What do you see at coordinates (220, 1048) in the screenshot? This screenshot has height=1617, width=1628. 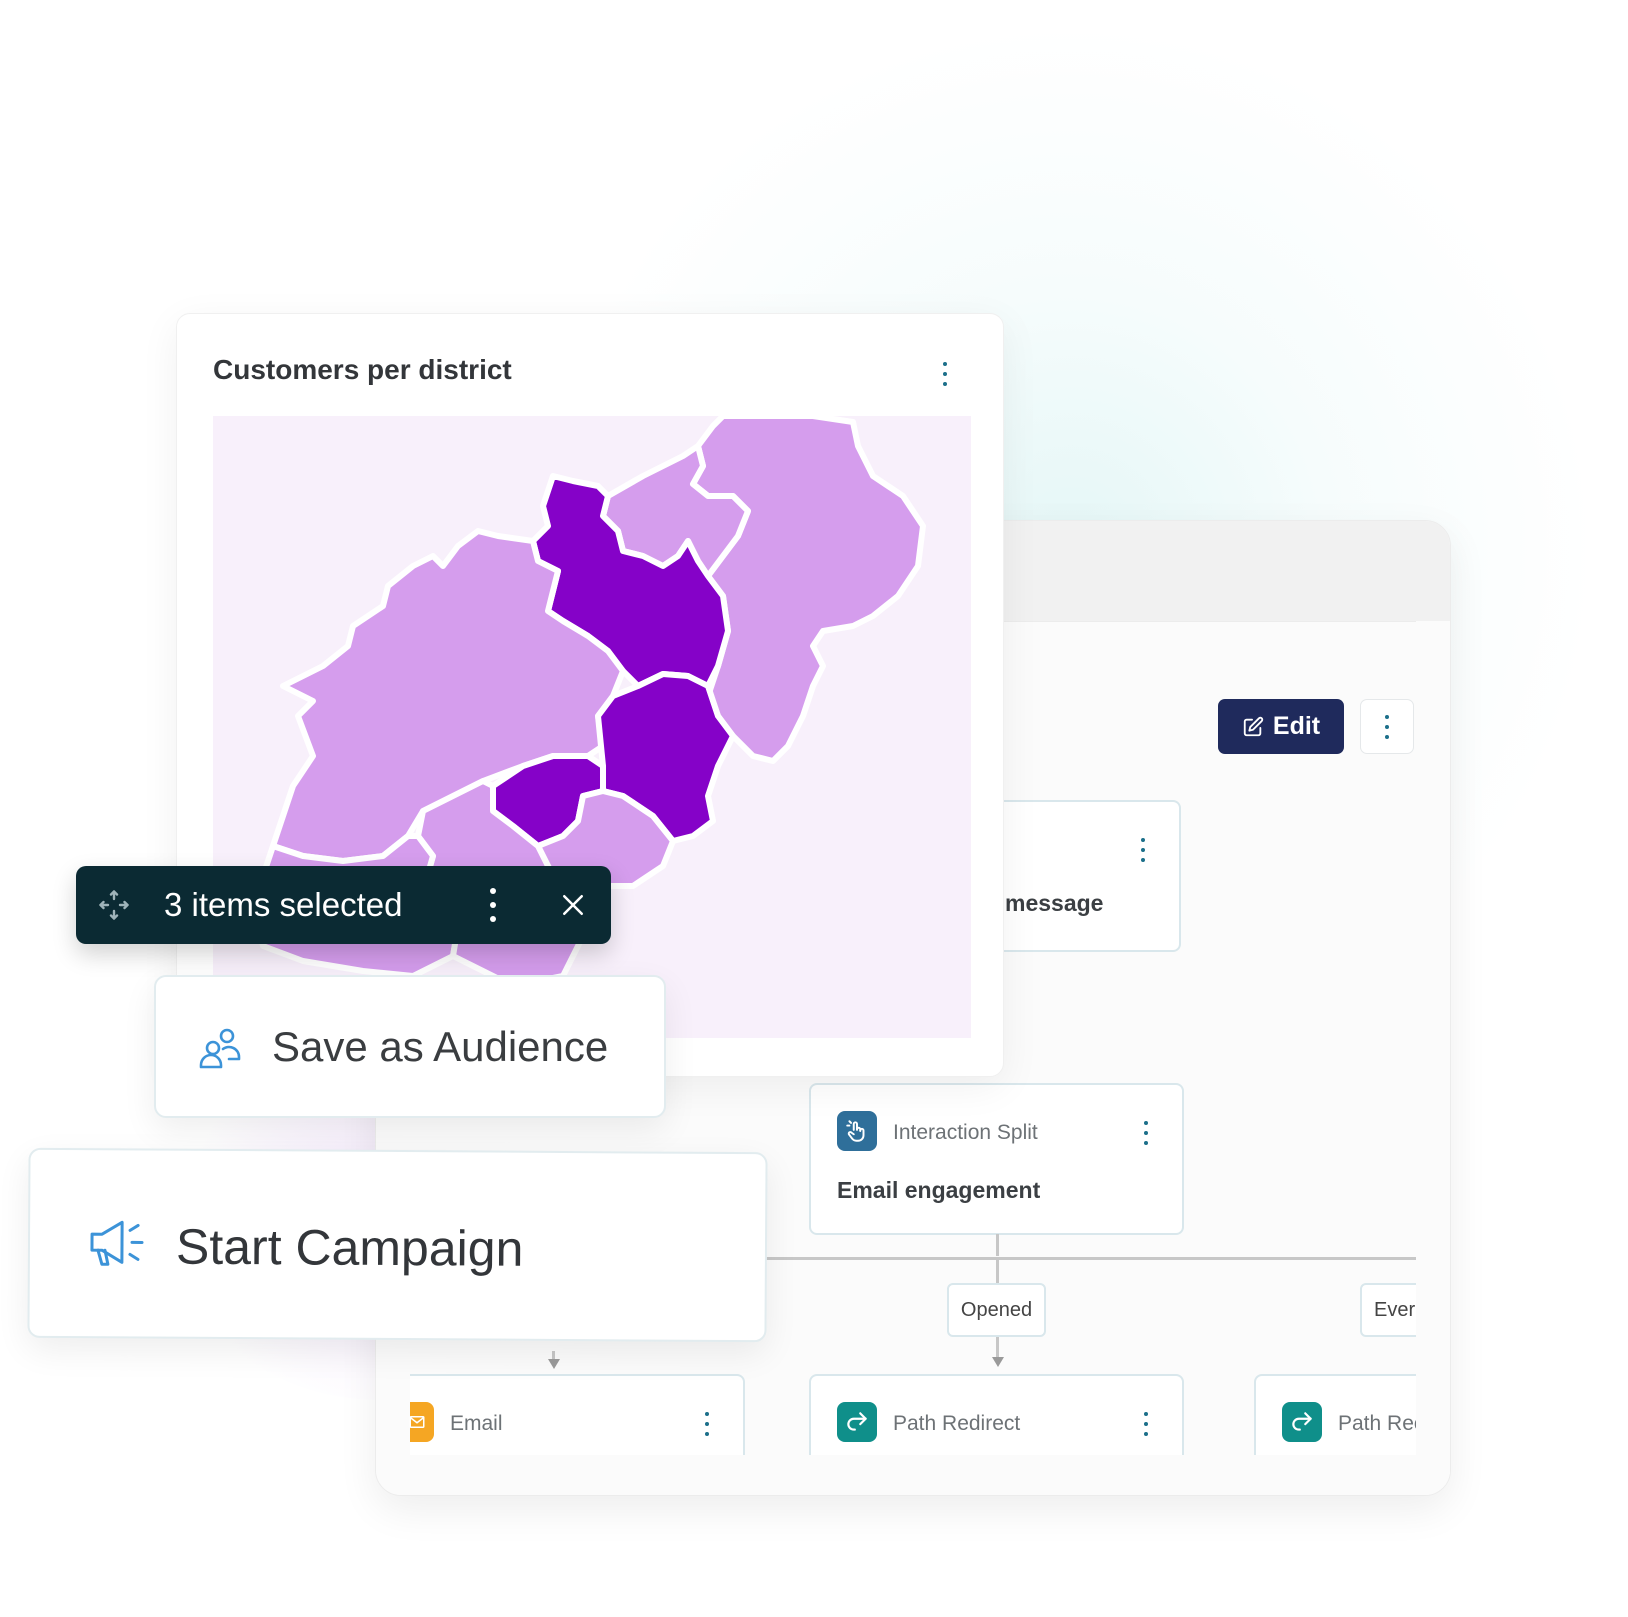 I see `users-icon` at bounding box center [220, 1048].